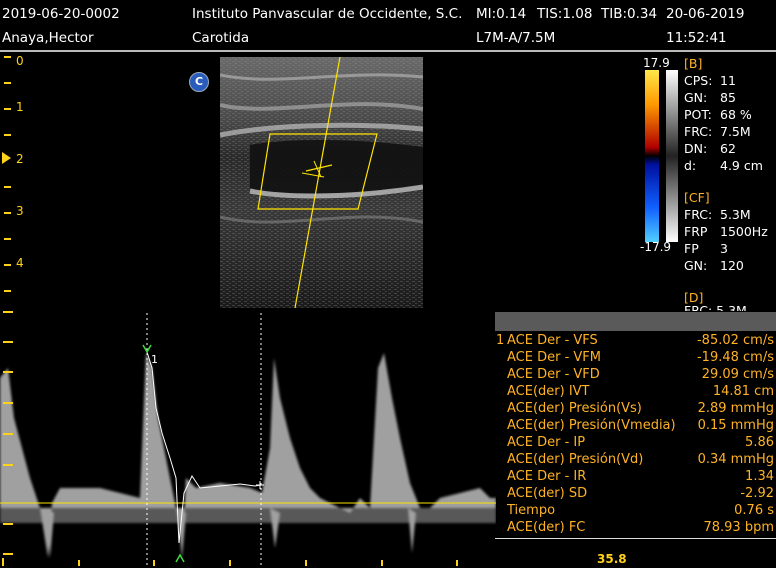 The height and width of the screenshot is (568, 776). I want to click on bmode-image, so click(321, 182).